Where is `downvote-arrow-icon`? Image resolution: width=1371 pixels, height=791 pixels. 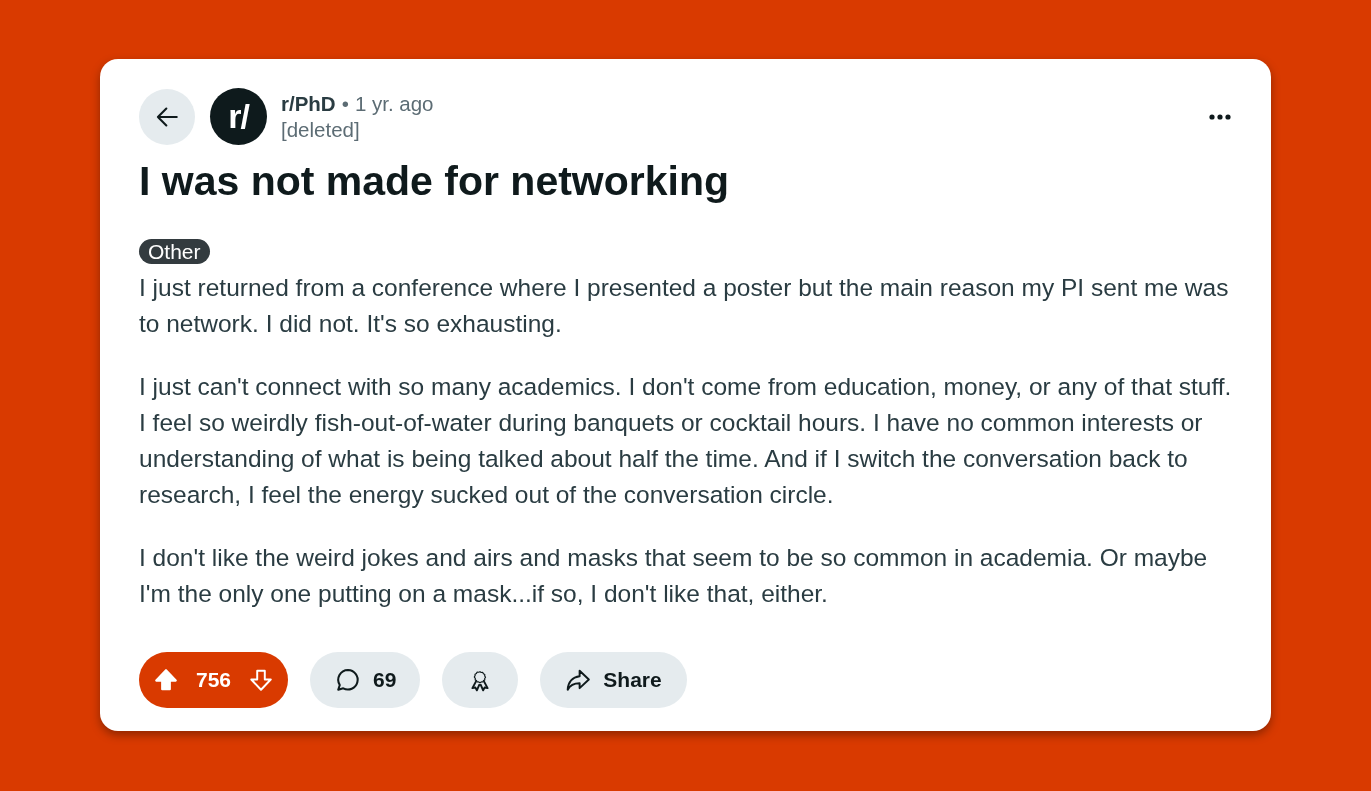
downvote-arrow-icon is located at coordinates (261, 680).